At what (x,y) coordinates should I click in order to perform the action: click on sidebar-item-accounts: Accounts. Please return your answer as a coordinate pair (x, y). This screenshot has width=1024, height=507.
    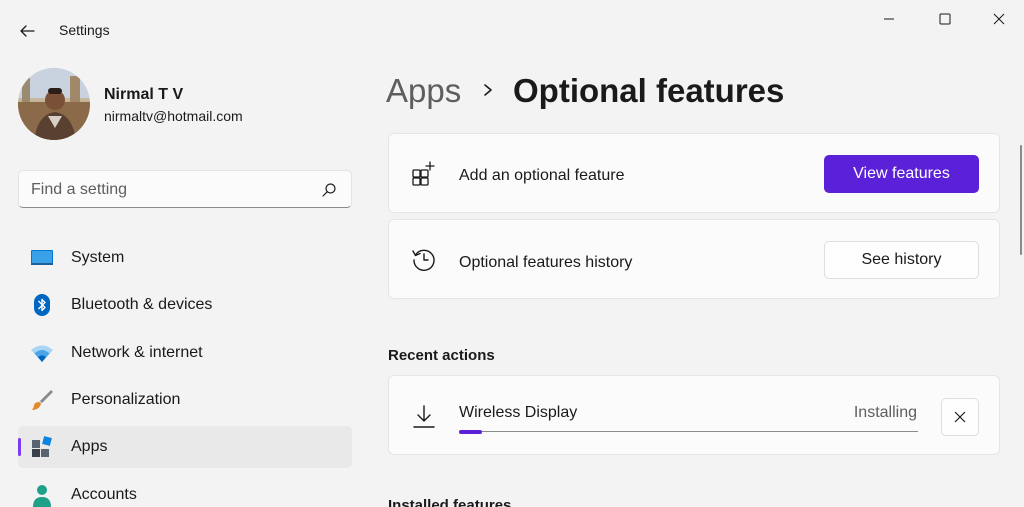
    Looking at the image, I should click on (185, 490).